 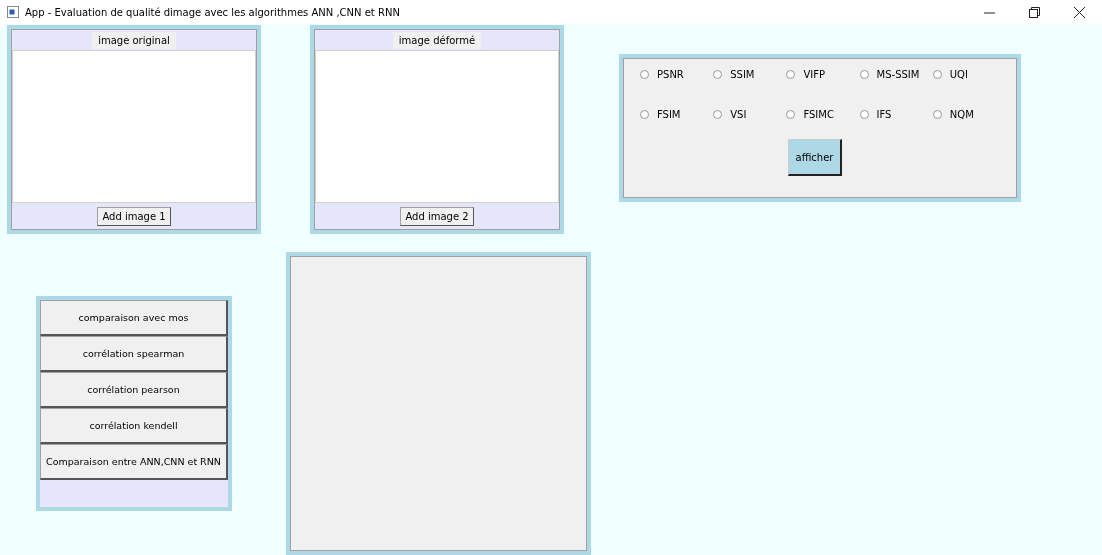 I want to click on radio-option: VSI, so click(x=750, y=114).